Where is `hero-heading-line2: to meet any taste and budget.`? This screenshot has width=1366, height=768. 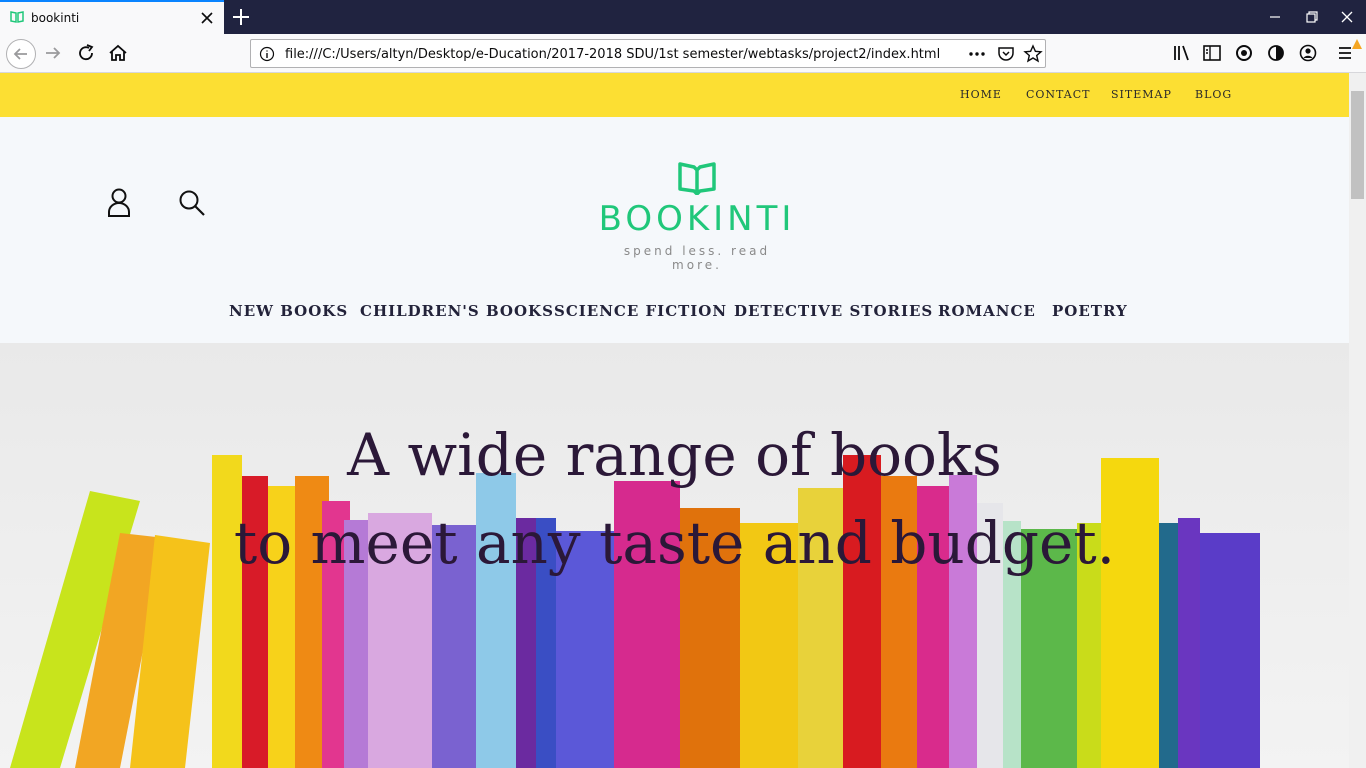 hero-heading-line2: to meet any taste and budget. is located at coordinates (674, 543).